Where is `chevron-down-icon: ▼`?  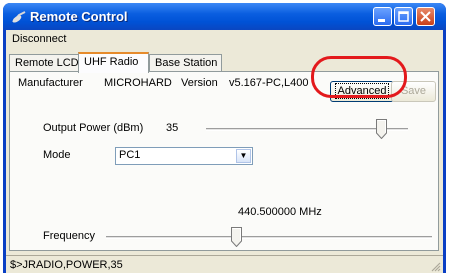 chevron-down-icon: ▼ is located at coordinates (243, 156).